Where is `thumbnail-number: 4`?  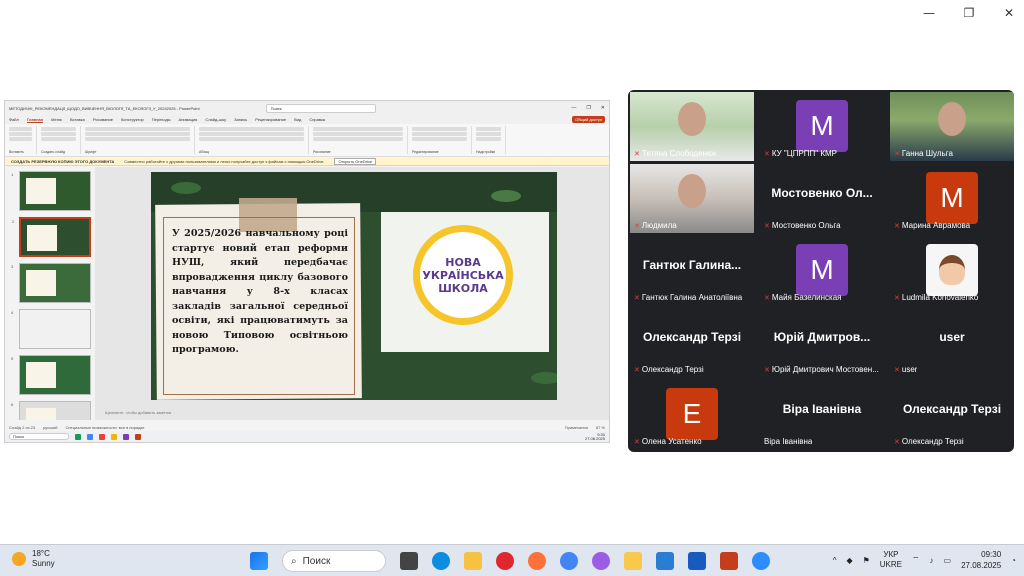
thumbnail-number: 4 is located at coordinates (12, 312).